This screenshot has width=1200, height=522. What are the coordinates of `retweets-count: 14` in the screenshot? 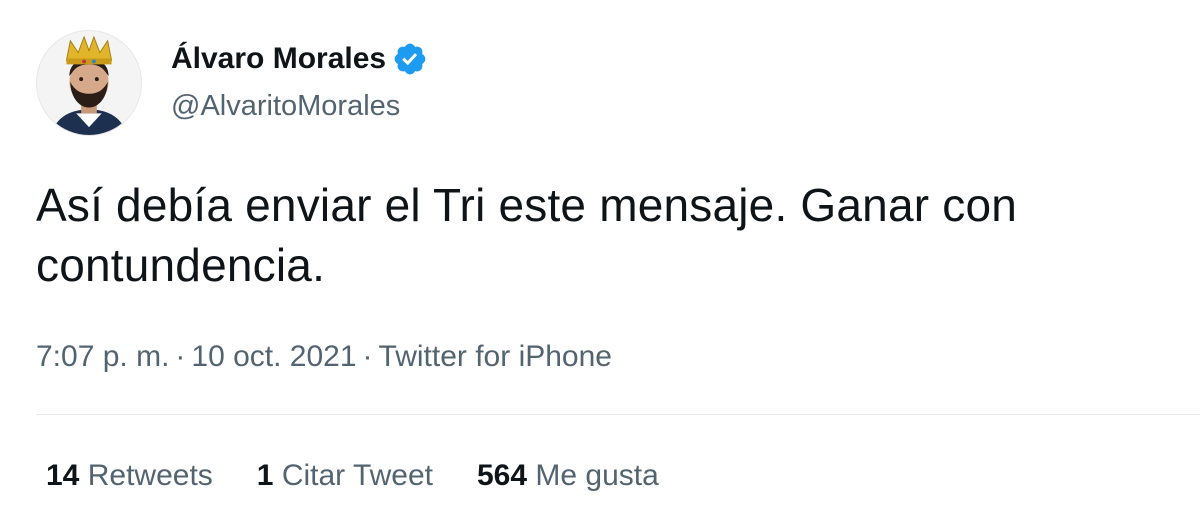 It's located at (63, 475).